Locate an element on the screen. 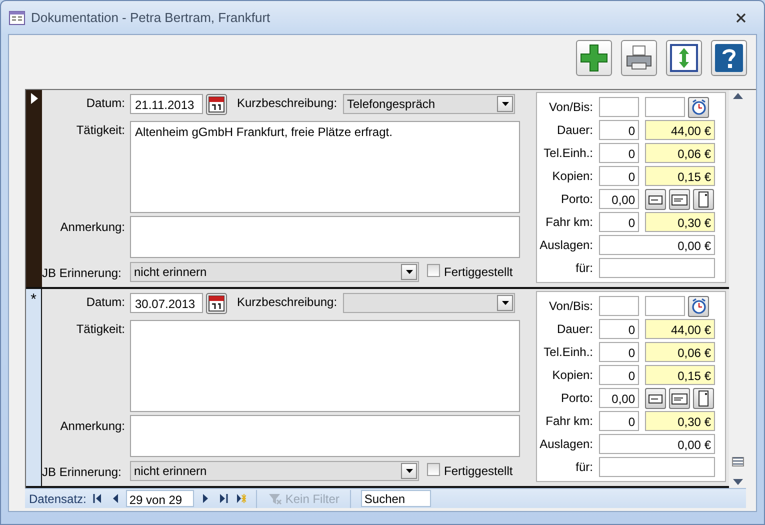 This screenshot has height=525, width=765. question-mark-icon is located at coordinates (729, 58).